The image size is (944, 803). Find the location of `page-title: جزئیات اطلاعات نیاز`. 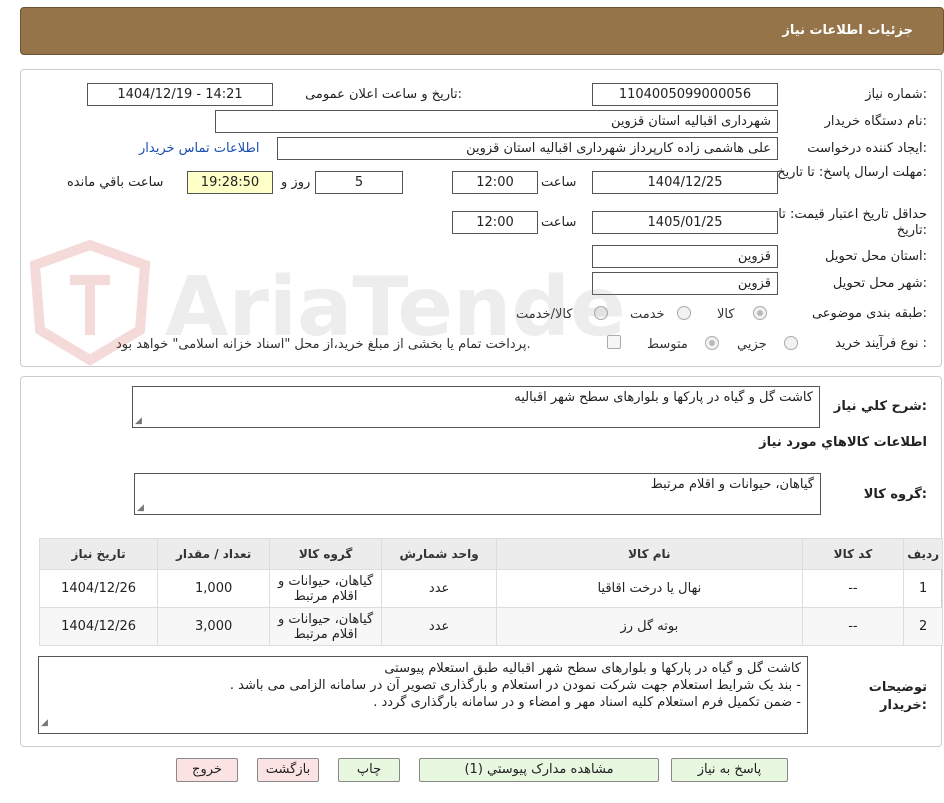

page-title: جزئیات اطلاعات نیاز is located at coordinates (847, 30).